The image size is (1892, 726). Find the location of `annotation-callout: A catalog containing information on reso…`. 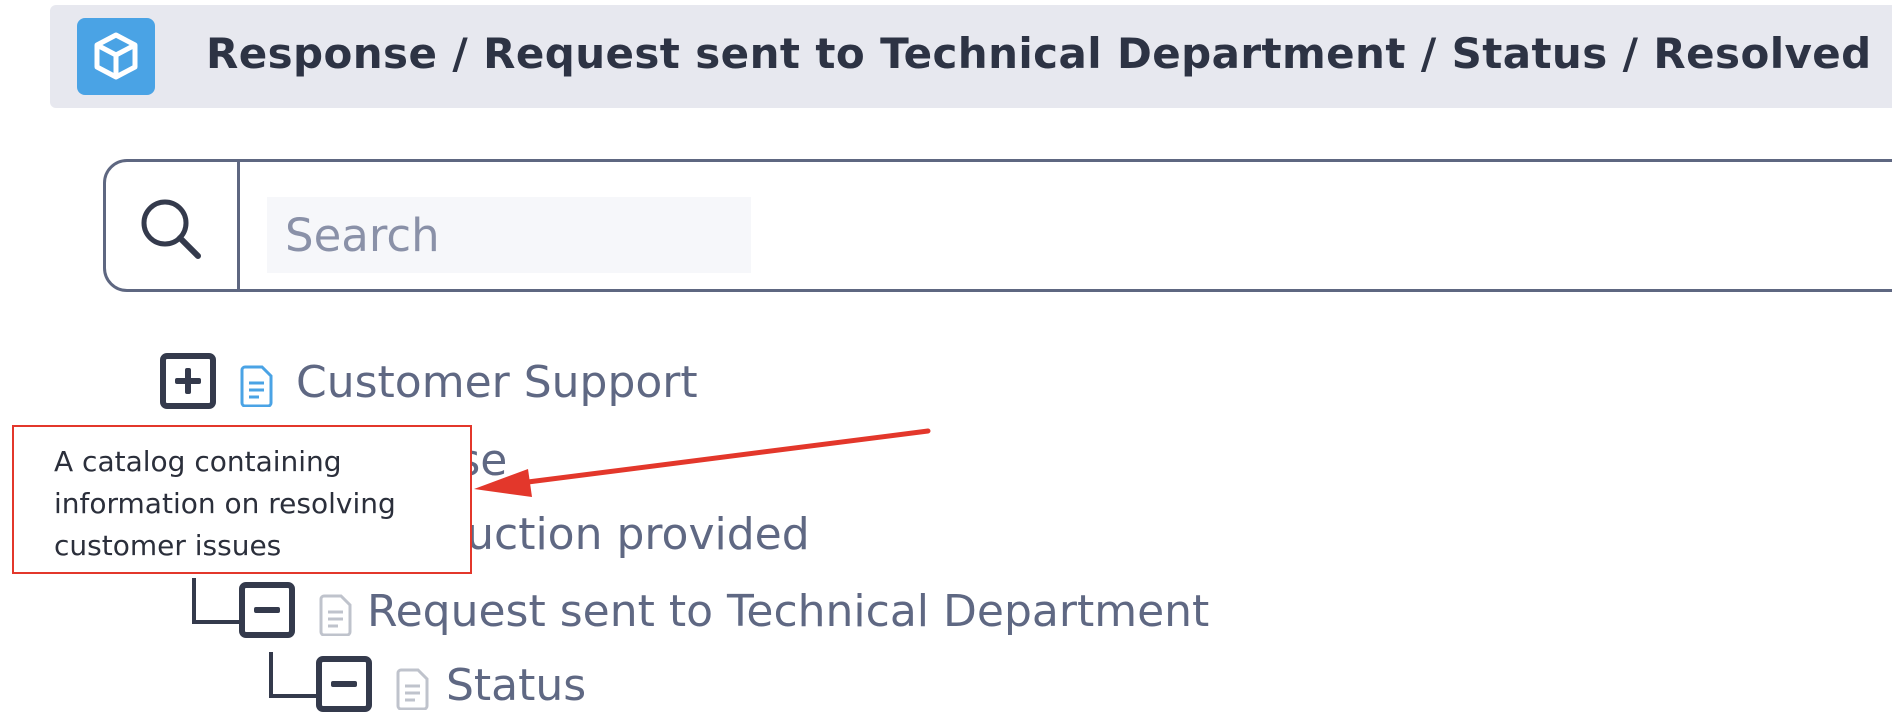

annotation-callout: A catalog containing information on reso… is located at coordinates (242, 499).